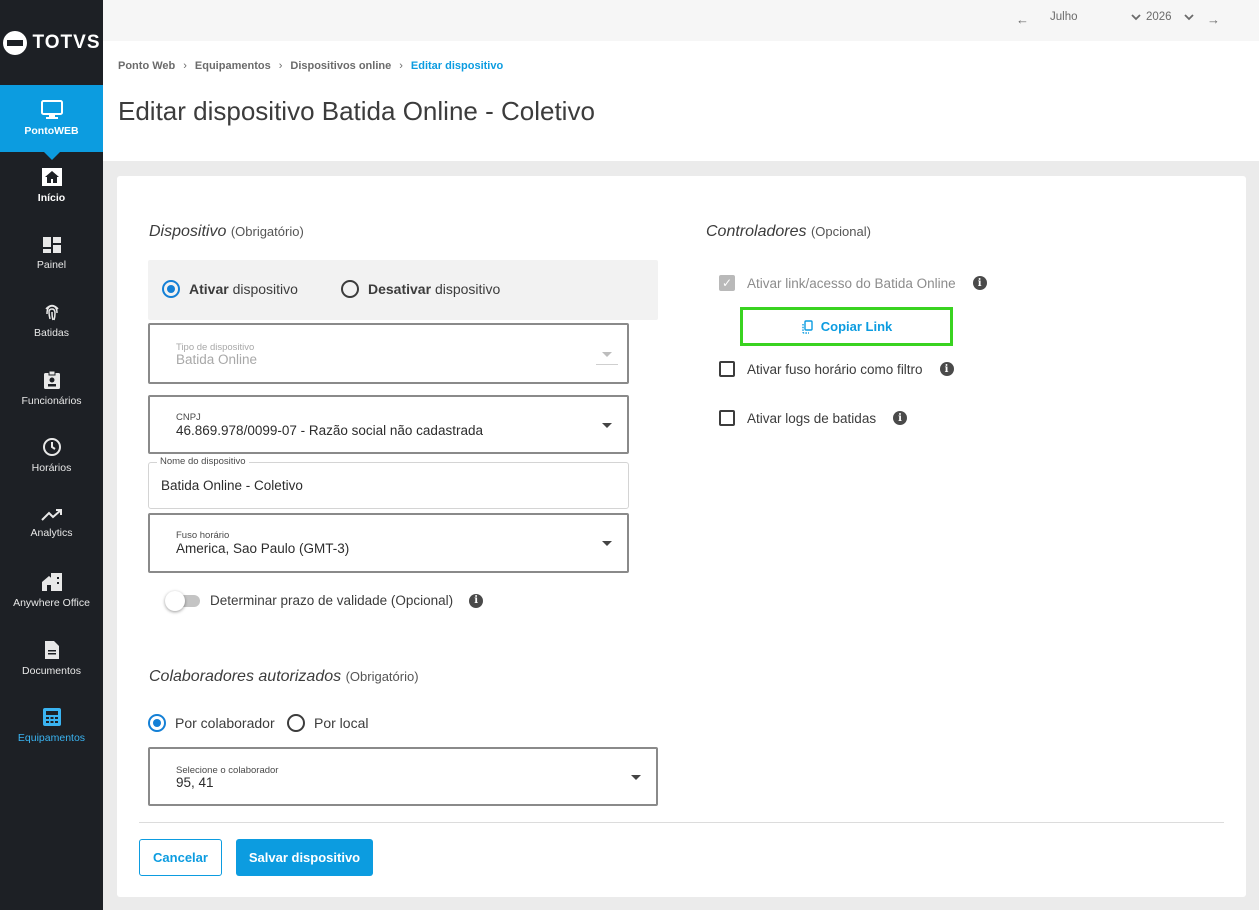 The image size is (1259, 910). I want to click on sidebar-item-analytics: Analytics, so click(51, 524).